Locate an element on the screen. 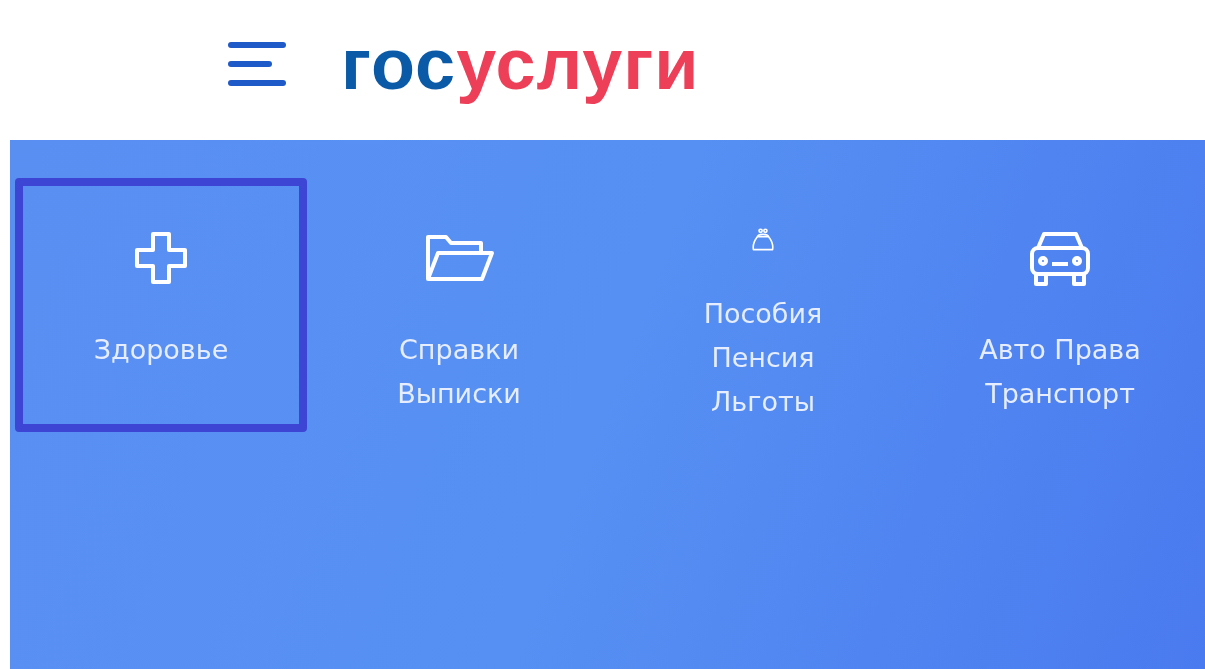 Image resolution: width=1205 pixels, height=669 pixels. category-tile: Пособия Пенсия Льготы is located at coordinates (763, 305).